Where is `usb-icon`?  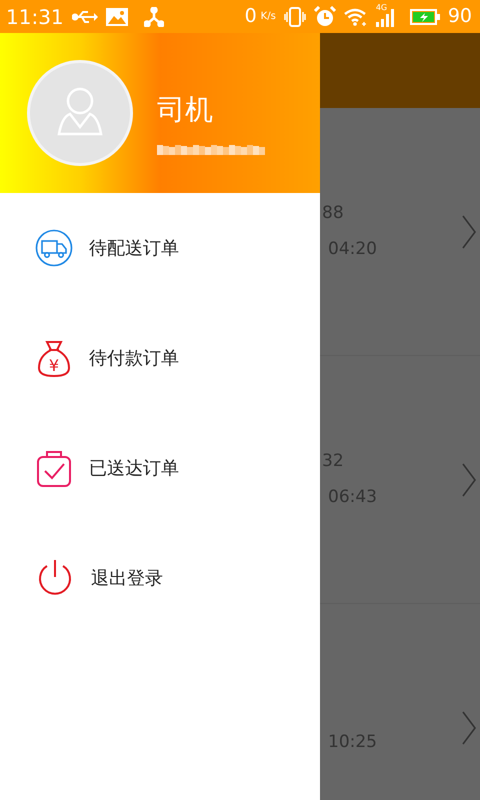 usb-icon is located at coordinates (85, 16).